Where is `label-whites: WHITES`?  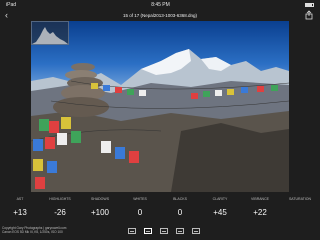 label-whites: WHITES is located at coordinates (140, 201).